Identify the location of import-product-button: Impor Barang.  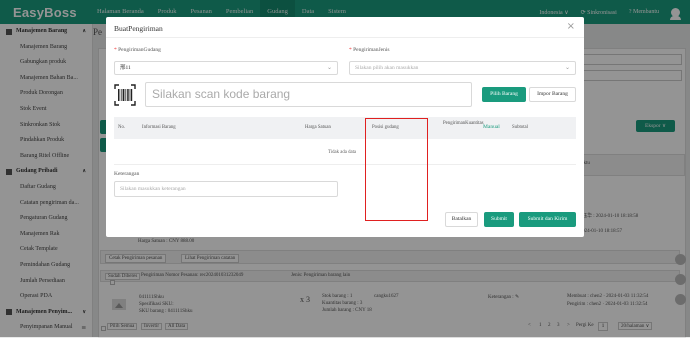
(552, 94).